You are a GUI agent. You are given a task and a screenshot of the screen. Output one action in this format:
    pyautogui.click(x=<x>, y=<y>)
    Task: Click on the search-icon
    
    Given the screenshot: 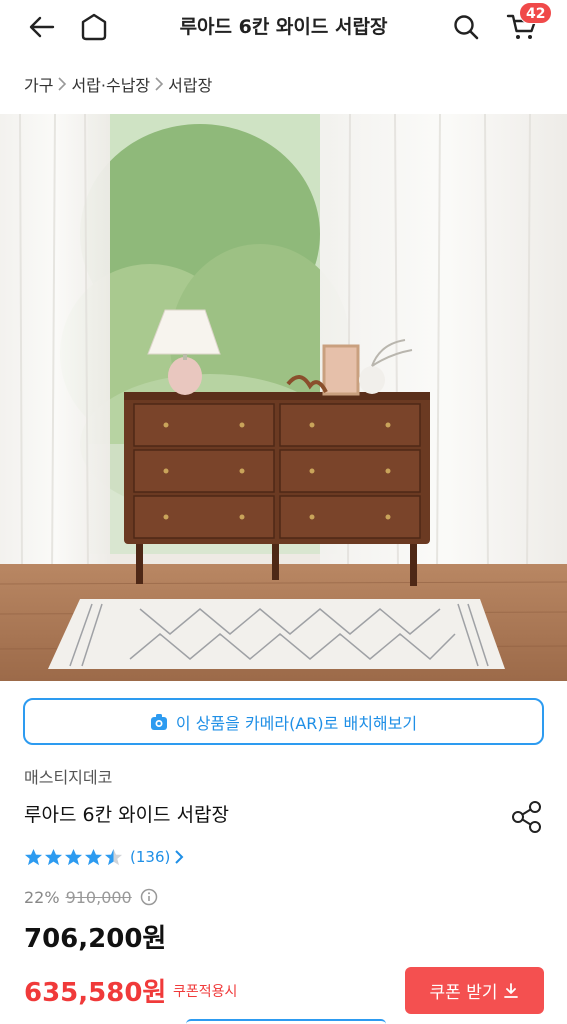 What is the action you would take?
    pyautogui.click(x=466, y=27)
    